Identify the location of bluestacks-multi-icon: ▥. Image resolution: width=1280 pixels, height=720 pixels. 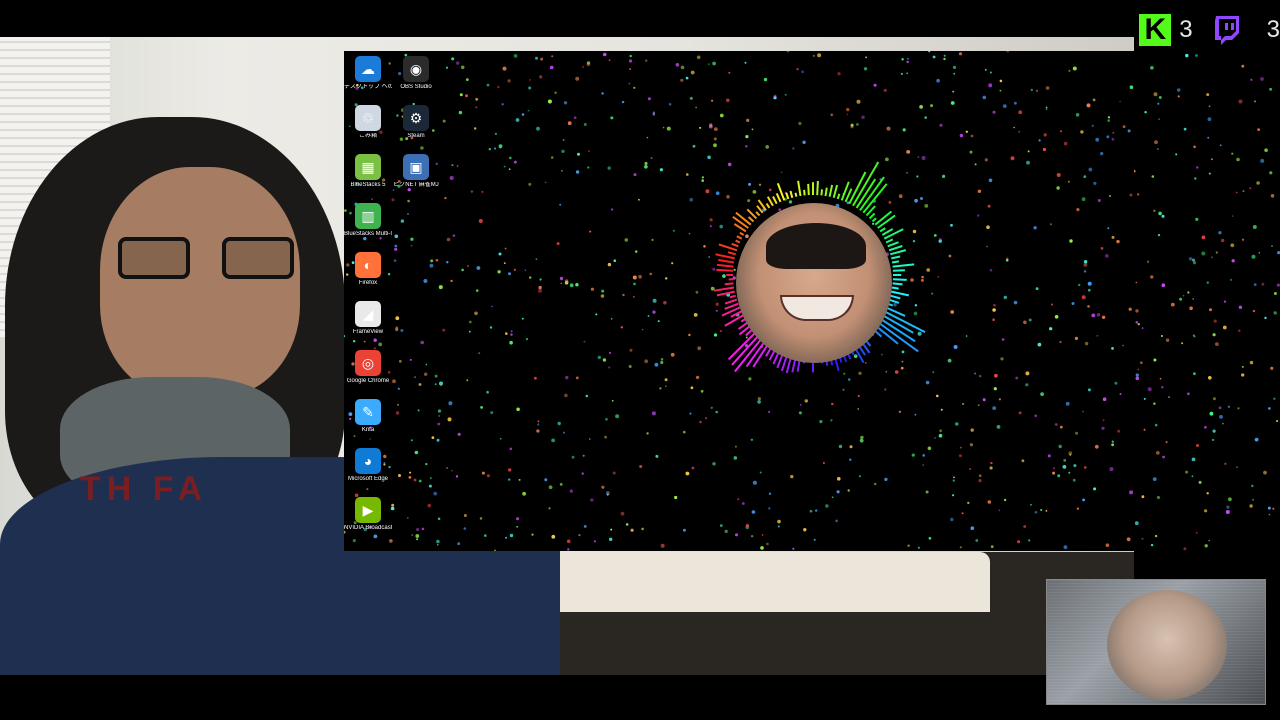
(368, 216).